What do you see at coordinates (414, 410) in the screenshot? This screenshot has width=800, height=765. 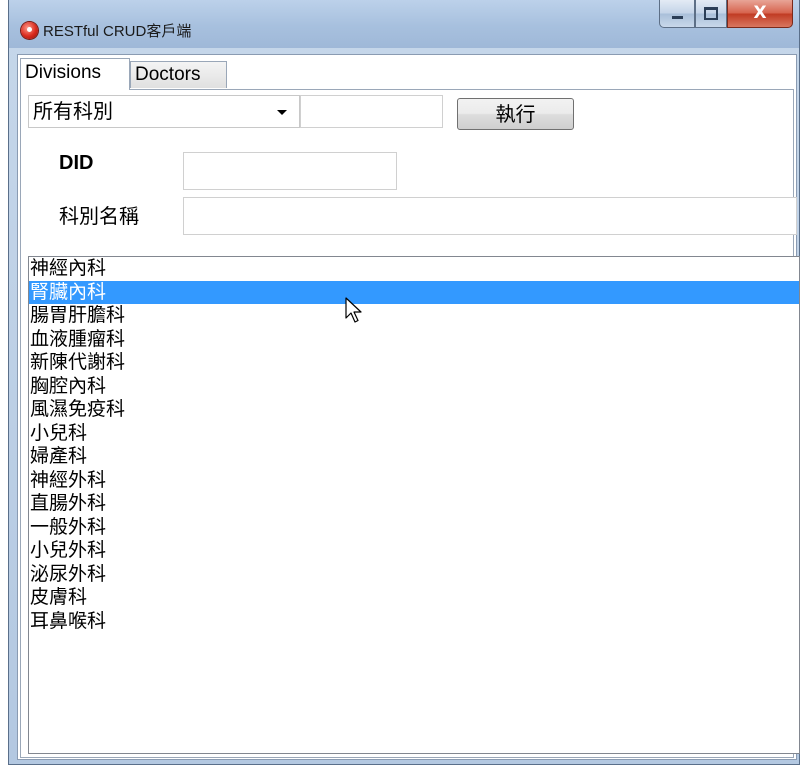 I see `list-item: 風濕免疫科` at bounding box center [414, 410].